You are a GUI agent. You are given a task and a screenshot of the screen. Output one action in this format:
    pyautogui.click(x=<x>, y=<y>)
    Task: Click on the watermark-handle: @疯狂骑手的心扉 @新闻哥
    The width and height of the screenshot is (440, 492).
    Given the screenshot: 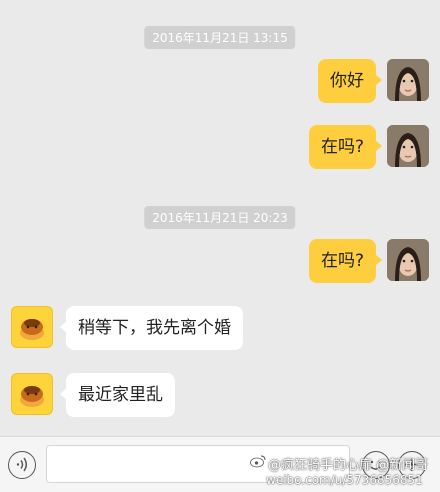 What is the action you would take?
    pyautogui.click(x=348, y=465)
    